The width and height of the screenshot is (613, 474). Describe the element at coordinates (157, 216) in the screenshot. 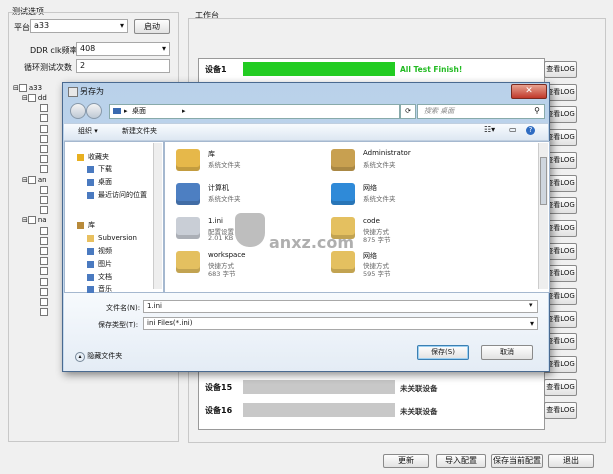

I see `sidebar-scrollbar` at that location.